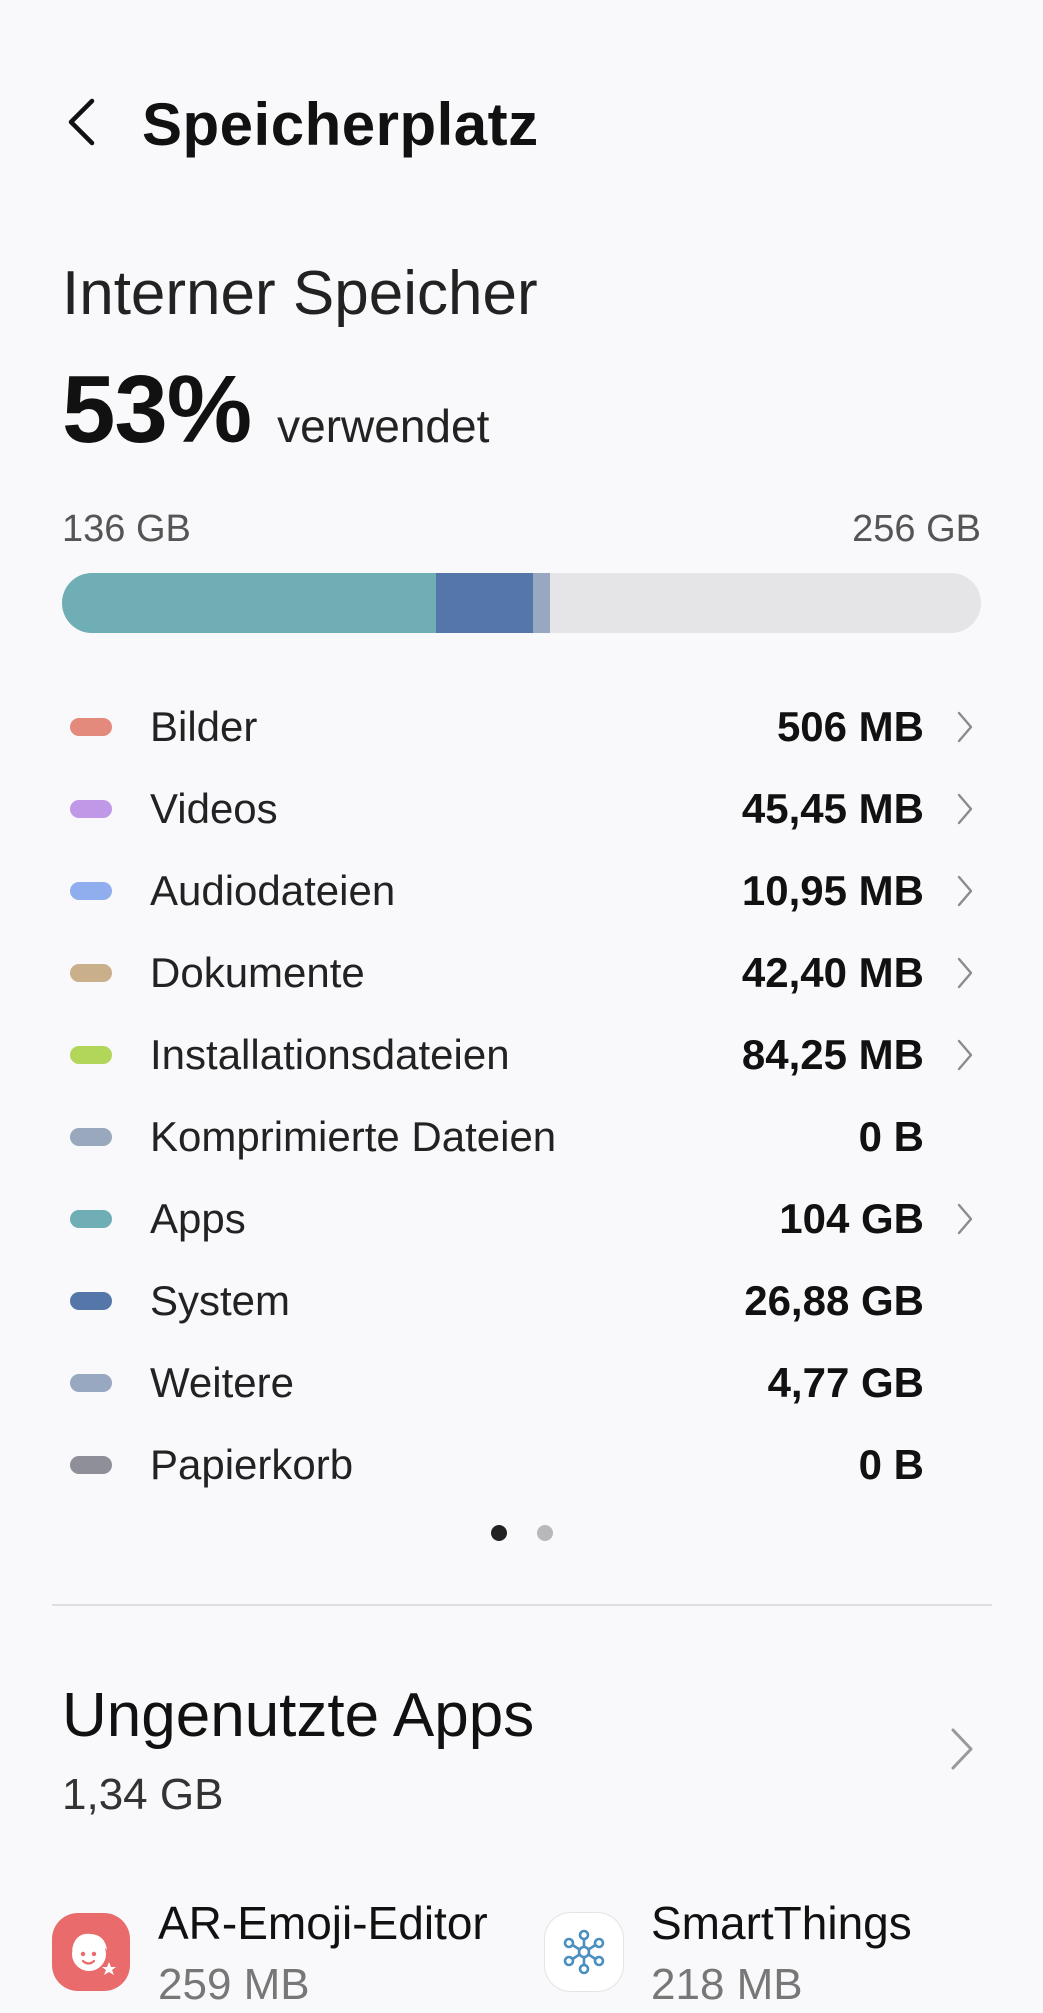  Describe the element at coordinates (521, 1219) in the screenshot. I see `category-row-apps: Apps 104 GB` at that location.